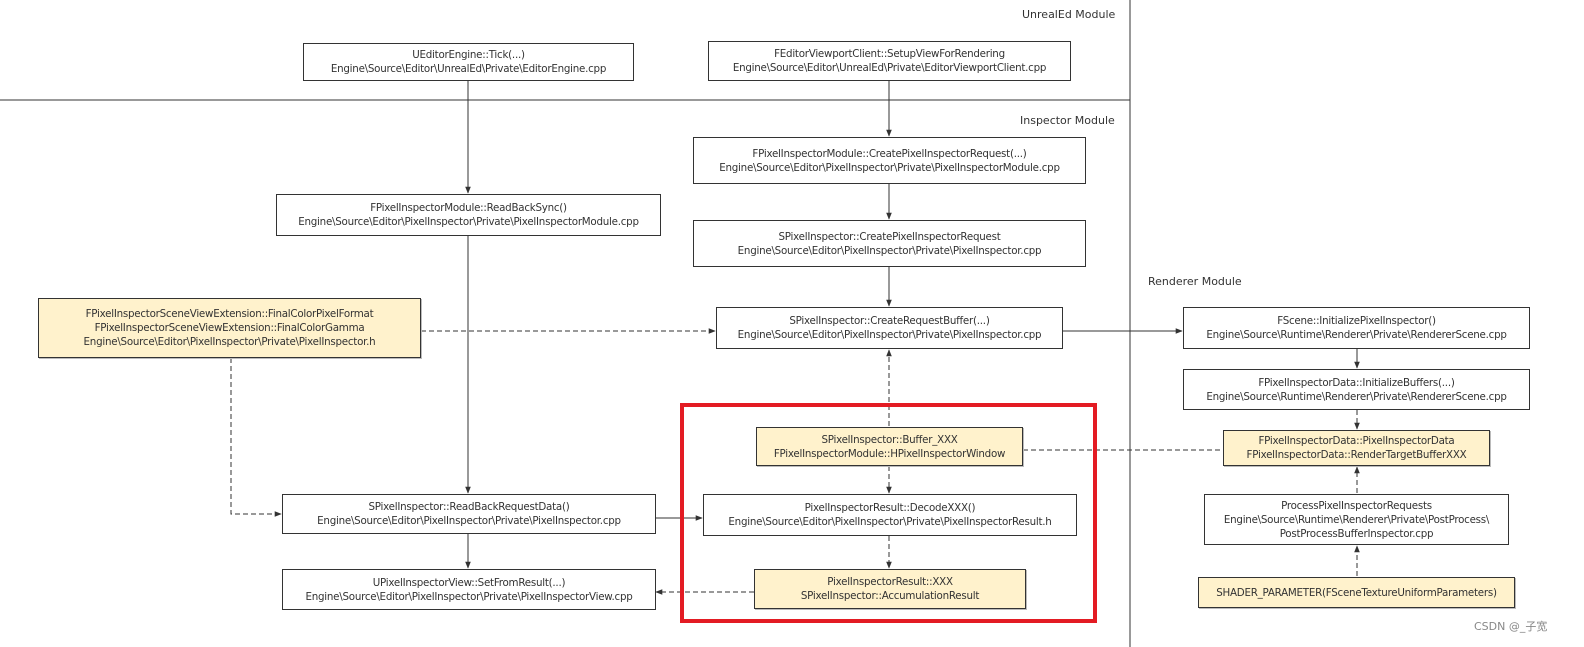 This screenshot has width=1584, height=647. I want to click on node-title: FScene::InitializePixelInspector(), so click(1356, 321).